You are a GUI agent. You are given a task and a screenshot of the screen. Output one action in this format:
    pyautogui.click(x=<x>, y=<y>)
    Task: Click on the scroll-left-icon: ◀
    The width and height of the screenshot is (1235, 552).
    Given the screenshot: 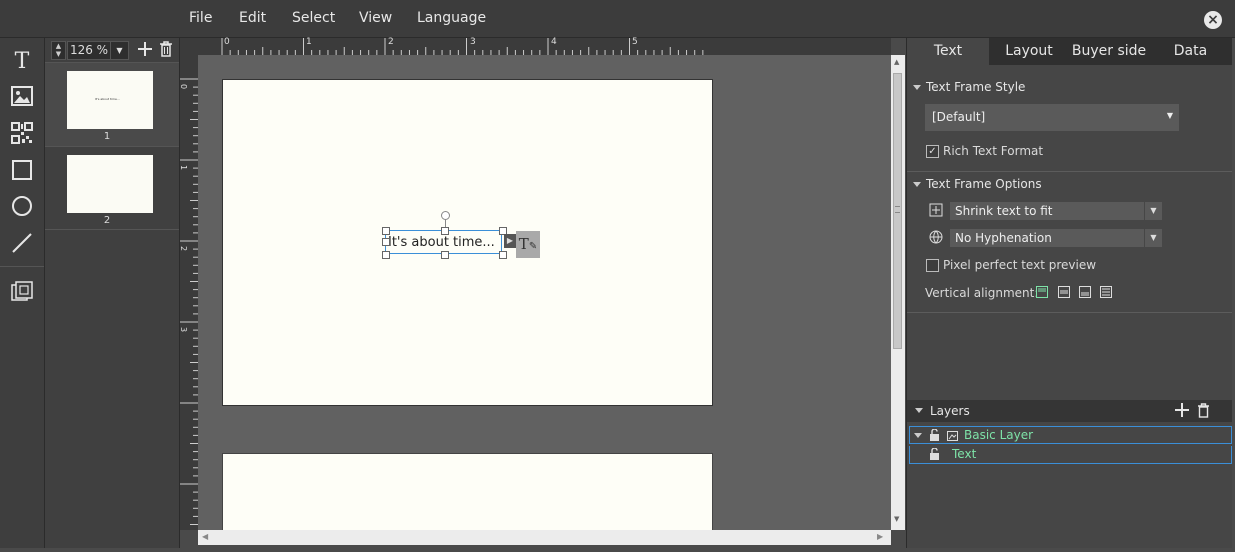 What is the action you would take?
    pyautogui.click(x=205, y=536)
    